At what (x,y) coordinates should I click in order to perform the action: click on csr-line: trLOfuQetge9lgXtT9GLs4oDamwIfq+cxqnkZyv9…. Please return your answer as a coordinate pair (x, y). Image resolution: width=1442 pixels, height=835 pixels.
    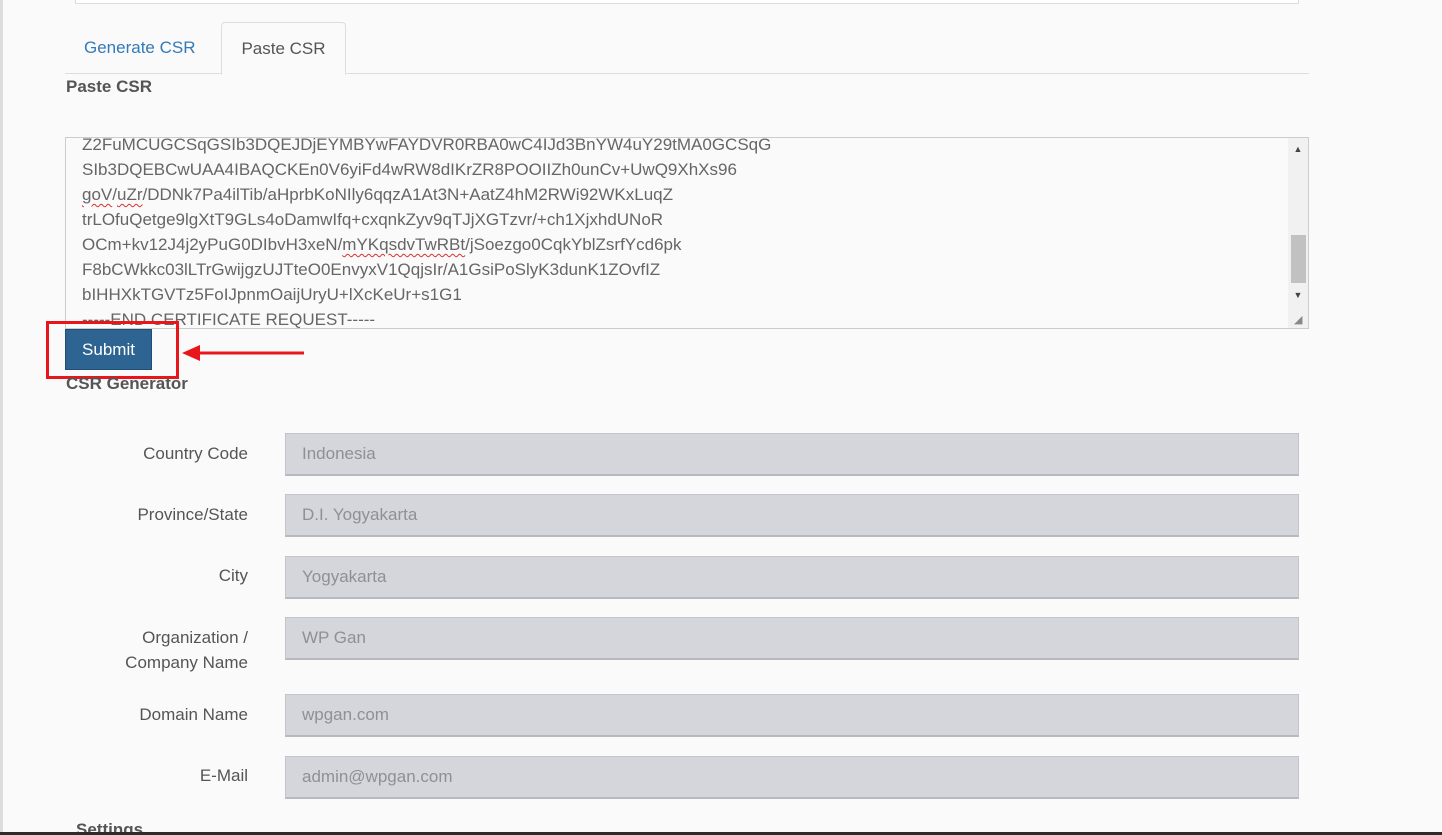
    Looking at the image, I should click on (373, 219).